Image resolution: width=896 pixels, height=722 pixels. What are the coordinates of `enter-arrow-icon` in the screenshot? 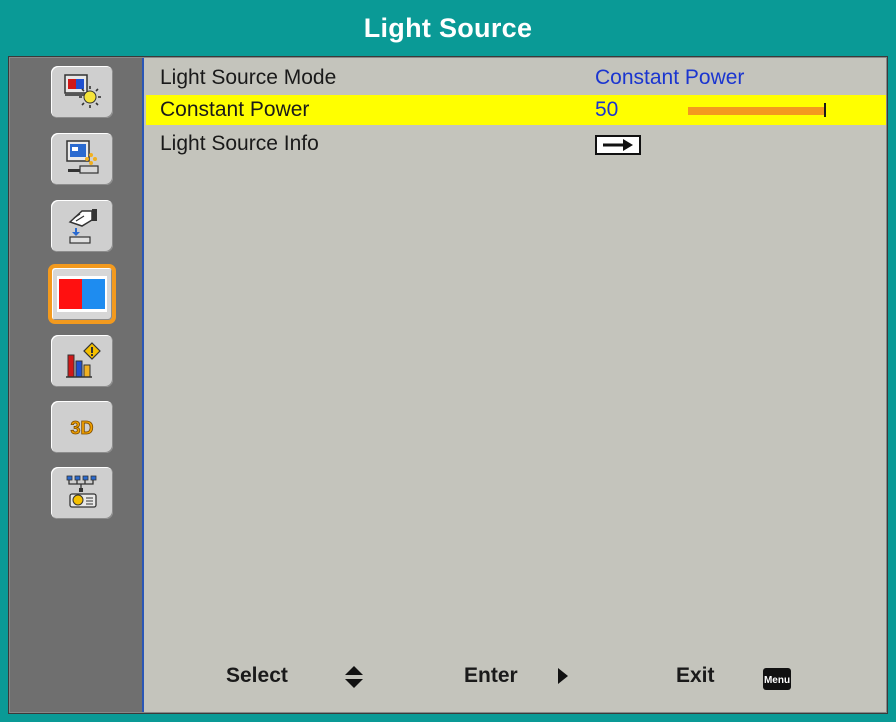 It's located at (618, 147).